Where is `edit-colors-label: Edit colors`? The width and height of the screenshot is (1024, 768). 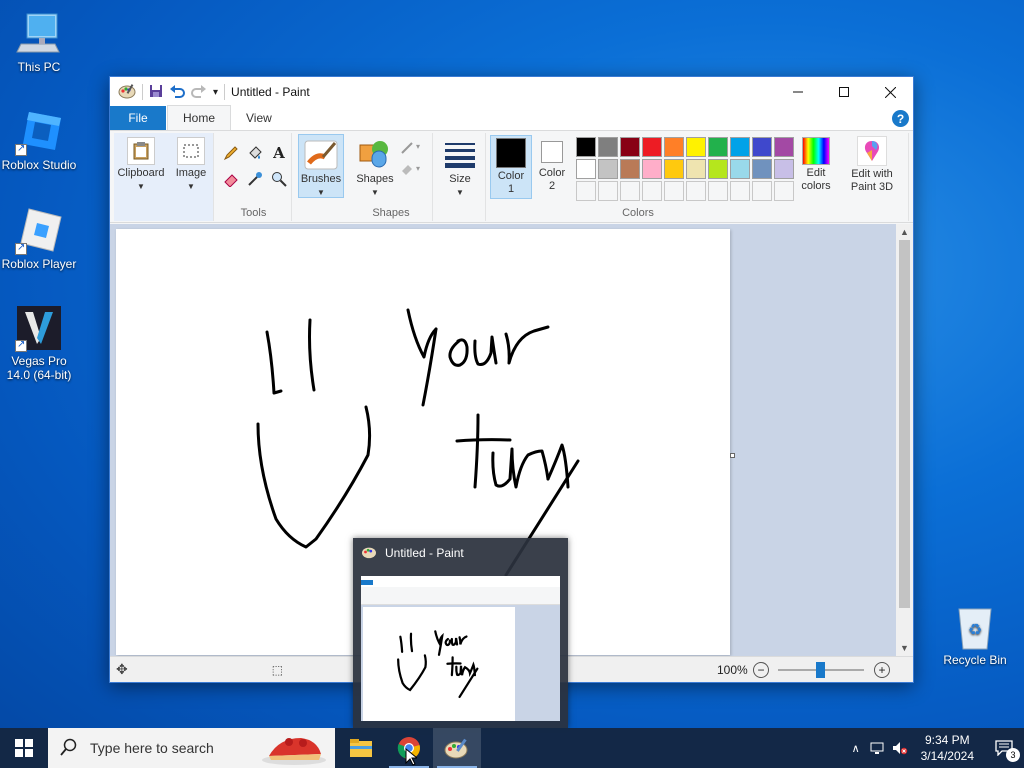
edit-colors-label: Edit colors is located at coordinates (816, 179).